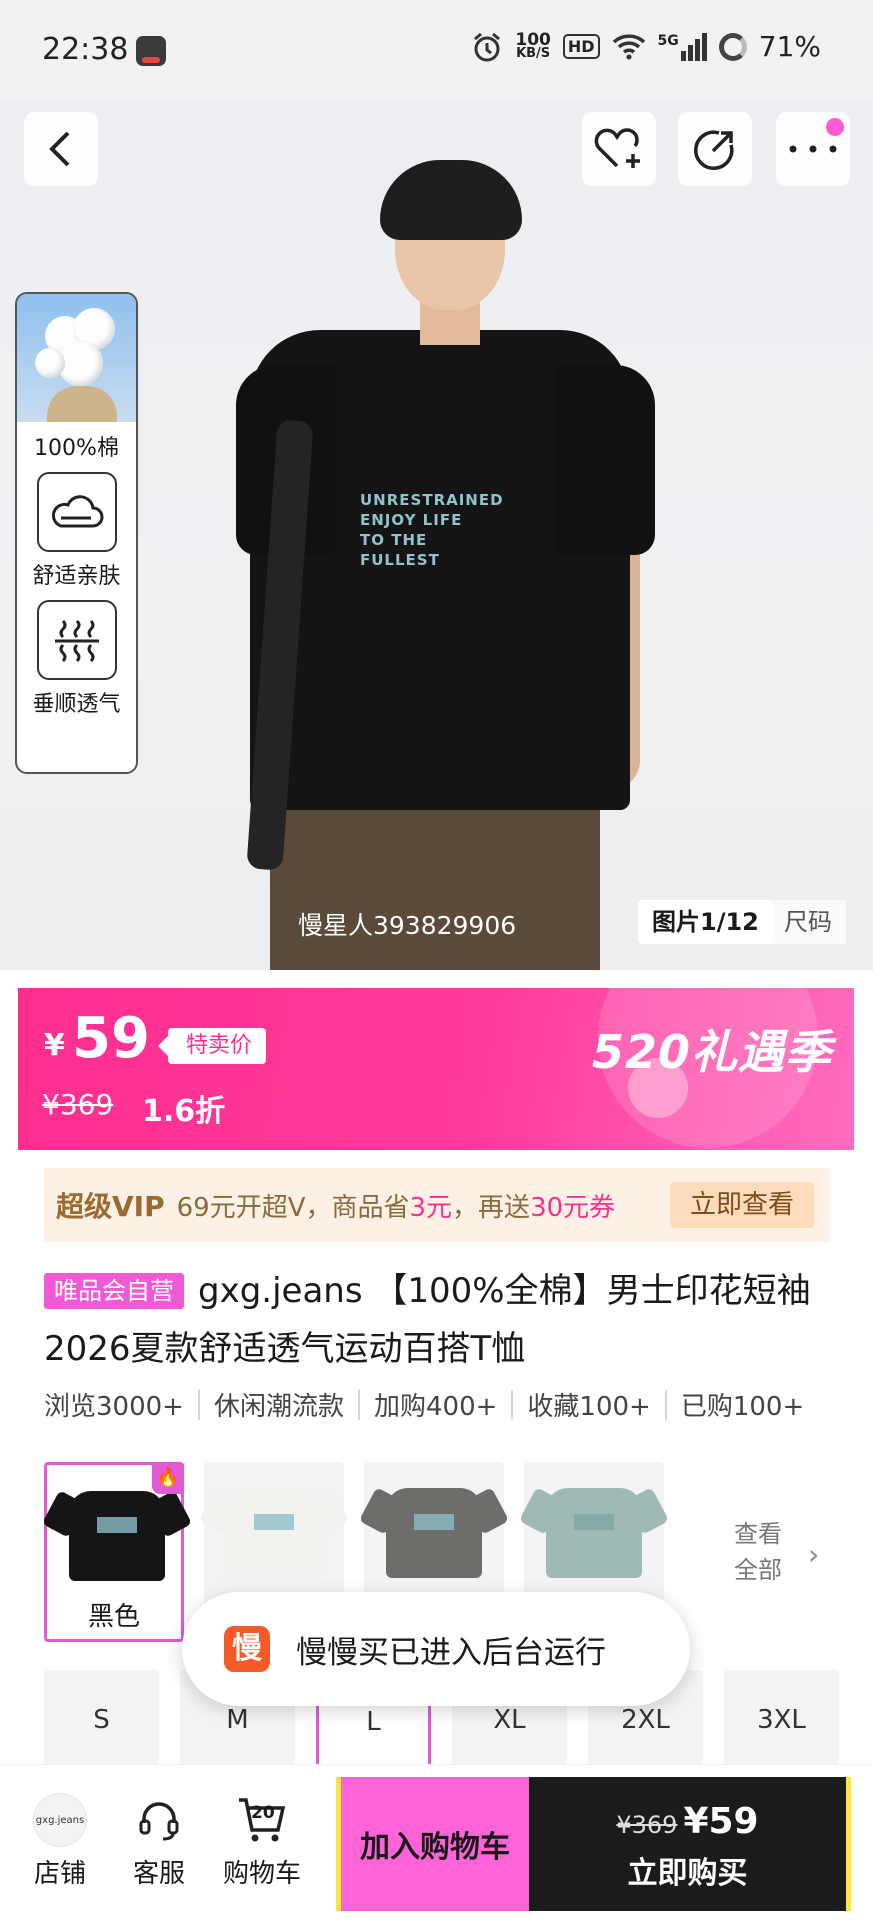 This screenshot has width=873, height=1920. I want to click on share-icon, so click(714, 150).